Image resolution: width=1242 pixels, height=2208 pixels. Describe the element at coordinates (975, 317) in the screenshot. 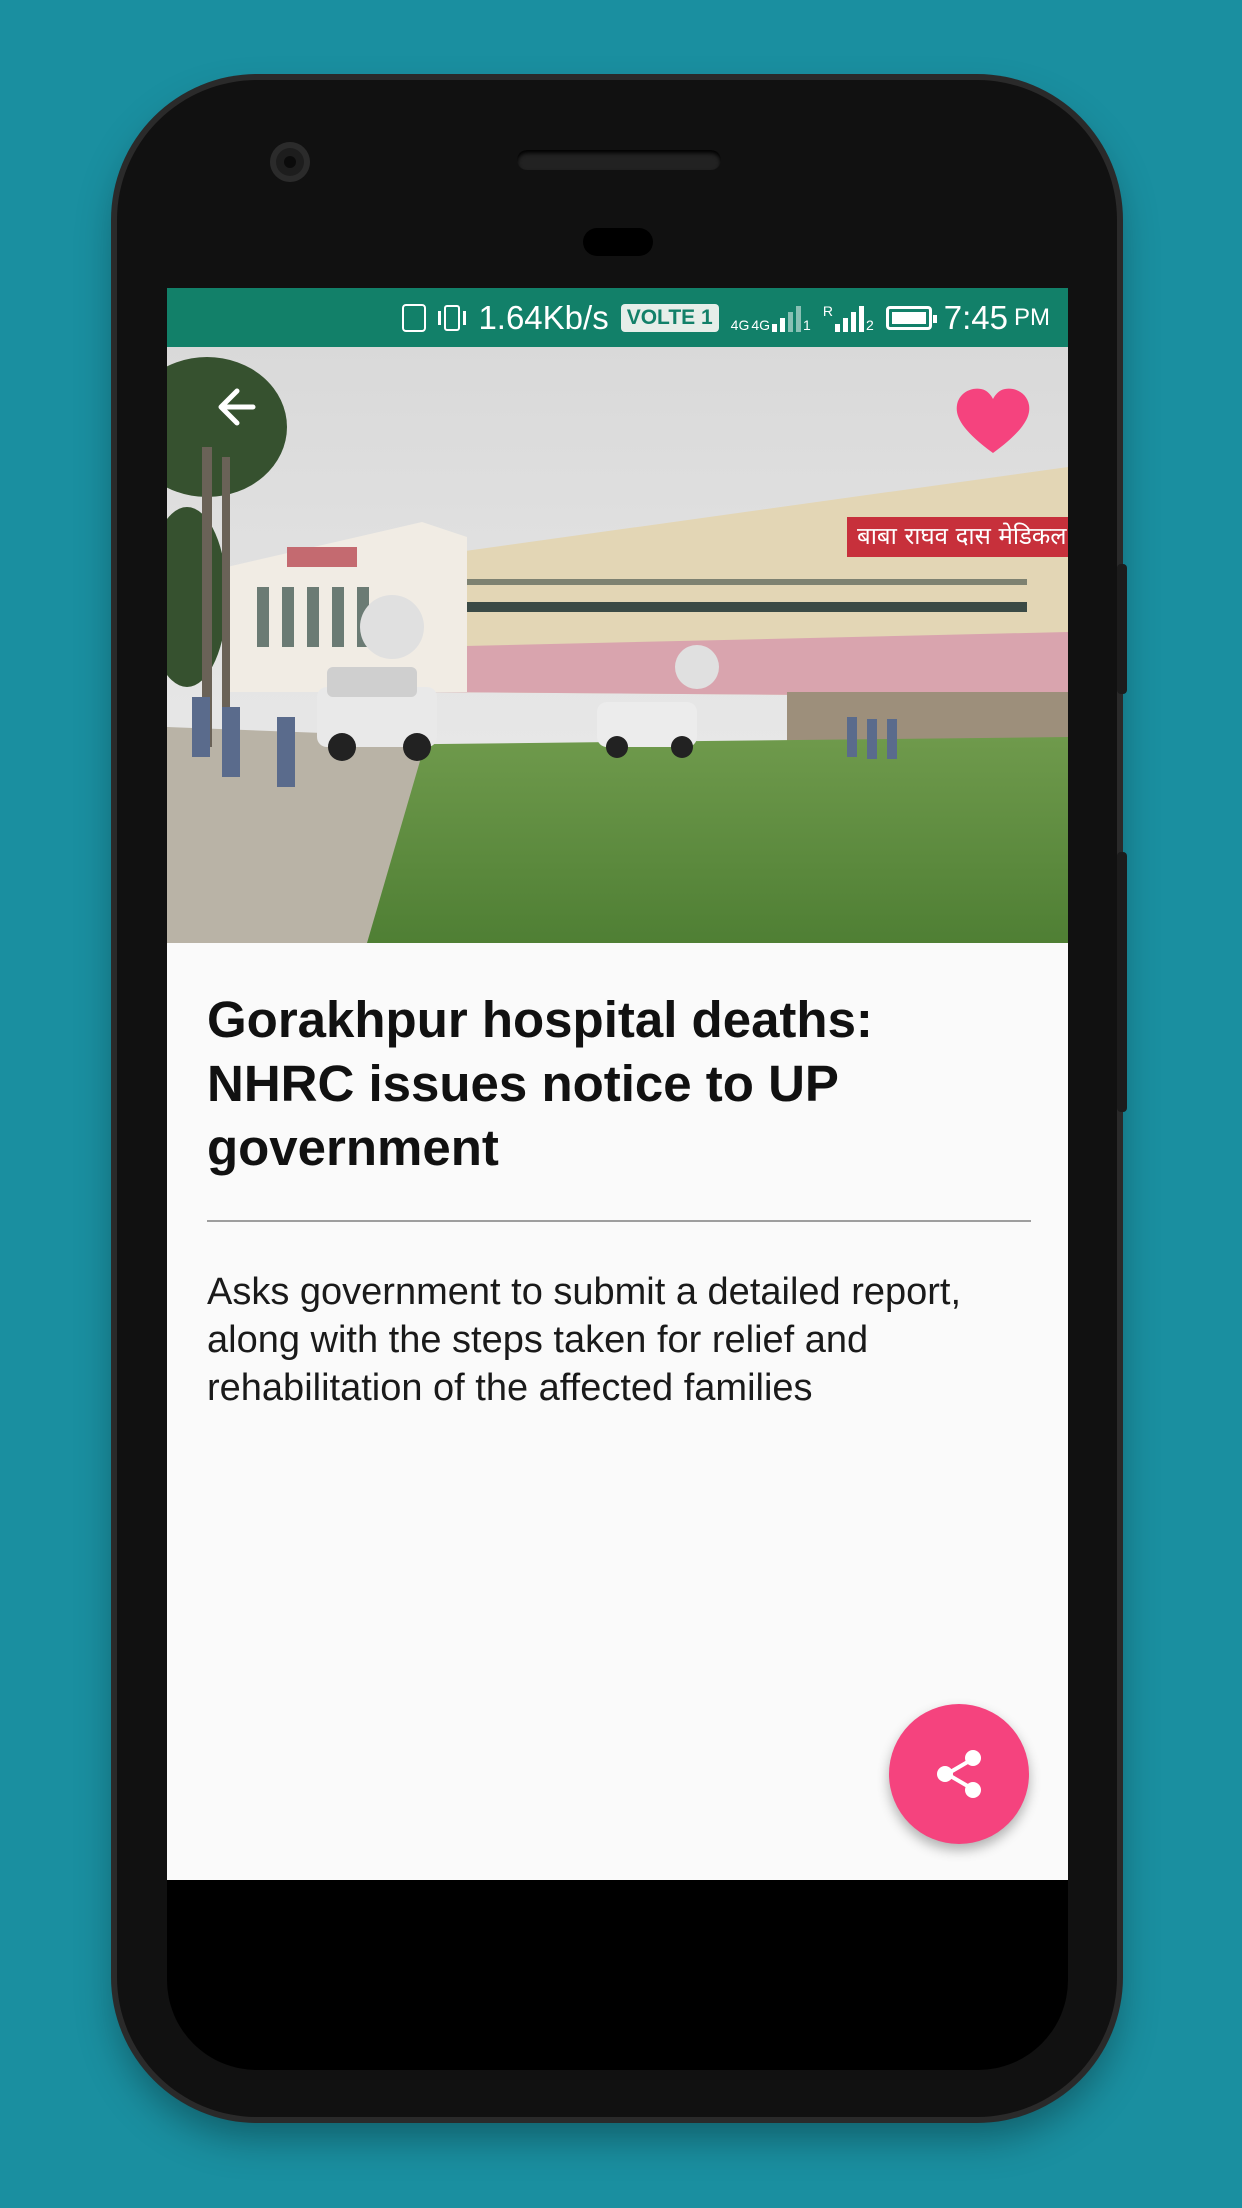

I see `clock-time: 7:45` at that location.